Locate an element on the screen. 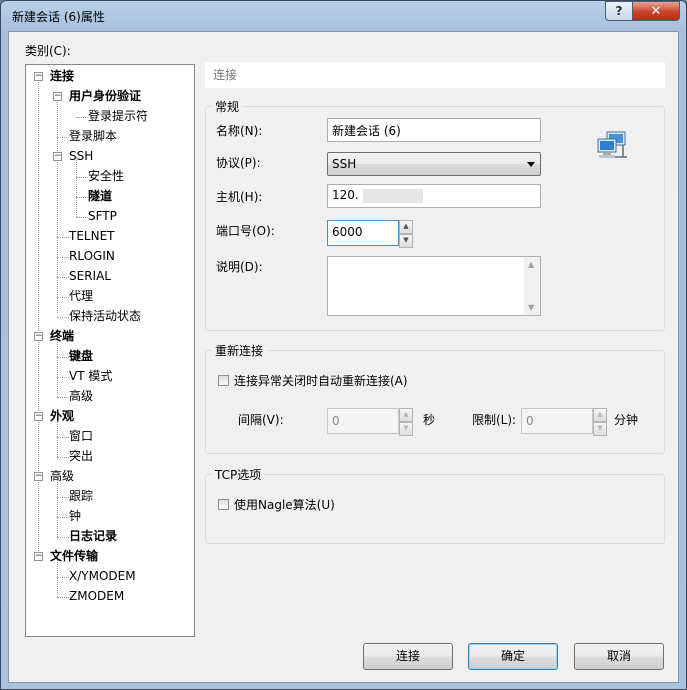 This screenshot has height=690, width=687. interval-spinner: ▲ ▼ is located at coordinates (406, 422).